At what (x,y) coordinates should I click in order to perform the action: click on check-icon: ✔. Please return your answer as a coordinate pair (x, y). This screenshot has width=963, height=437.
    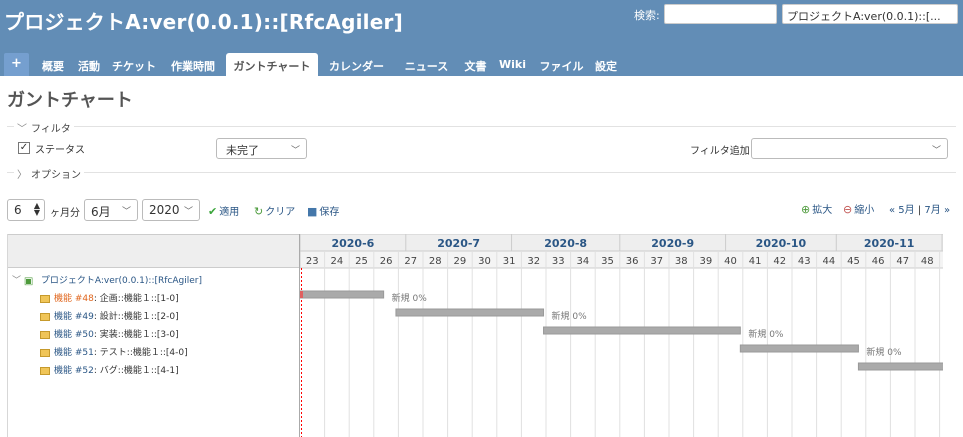
    Looking at the image, I should click on (213, 211).